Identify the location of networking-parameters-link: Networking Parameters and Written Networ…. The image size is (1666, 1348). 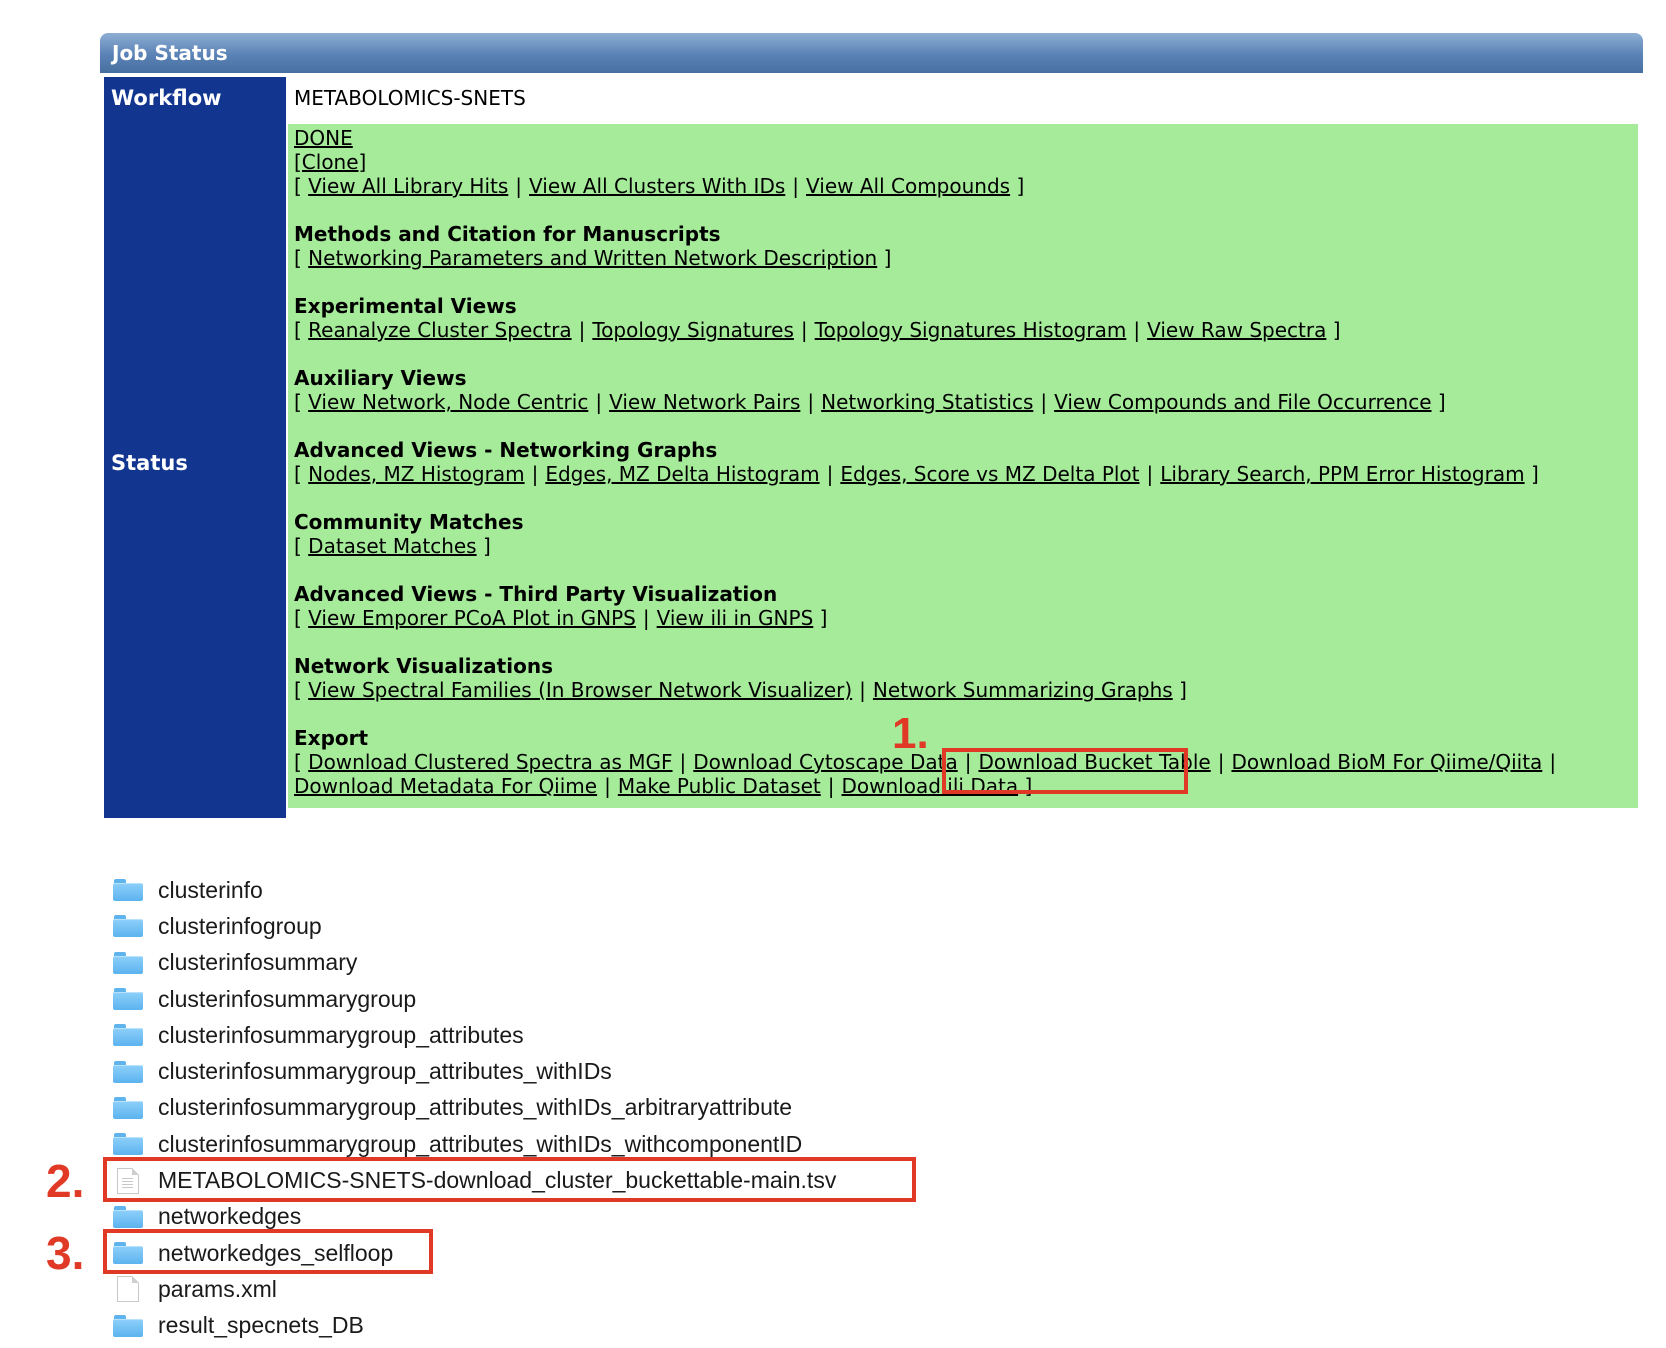
(592, 258).